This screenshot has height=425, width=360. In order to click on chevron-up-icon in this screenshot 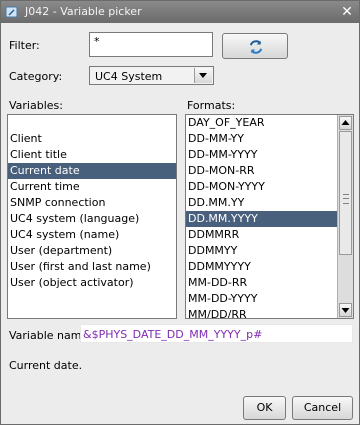, I will do `click(345, 122)`.